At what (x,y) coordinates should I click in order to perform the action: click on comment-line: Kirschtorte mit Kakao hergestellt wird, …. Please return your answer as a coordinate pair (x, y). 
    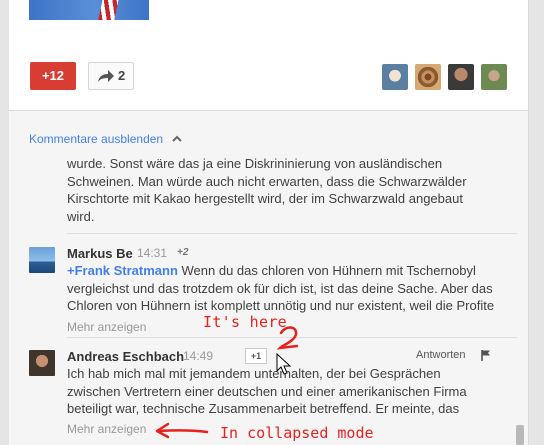
    Looking at the image, I should click on (265, 198).